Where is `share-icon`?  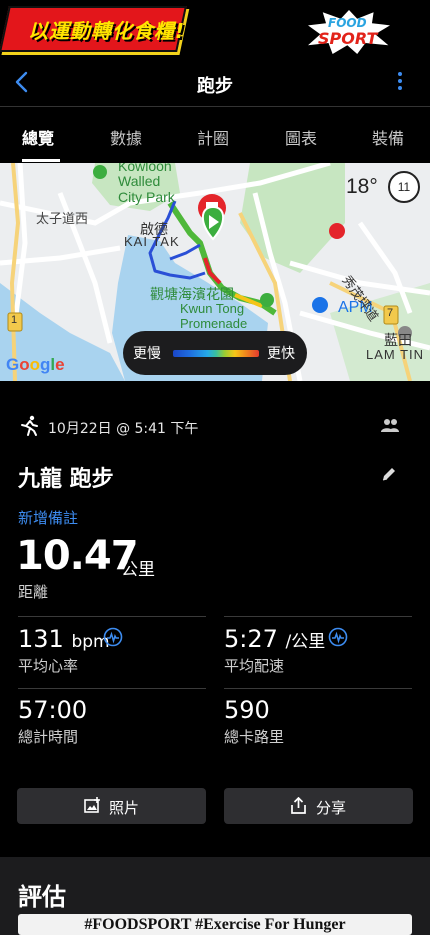 share-icon is located at coordinates (298, 805).